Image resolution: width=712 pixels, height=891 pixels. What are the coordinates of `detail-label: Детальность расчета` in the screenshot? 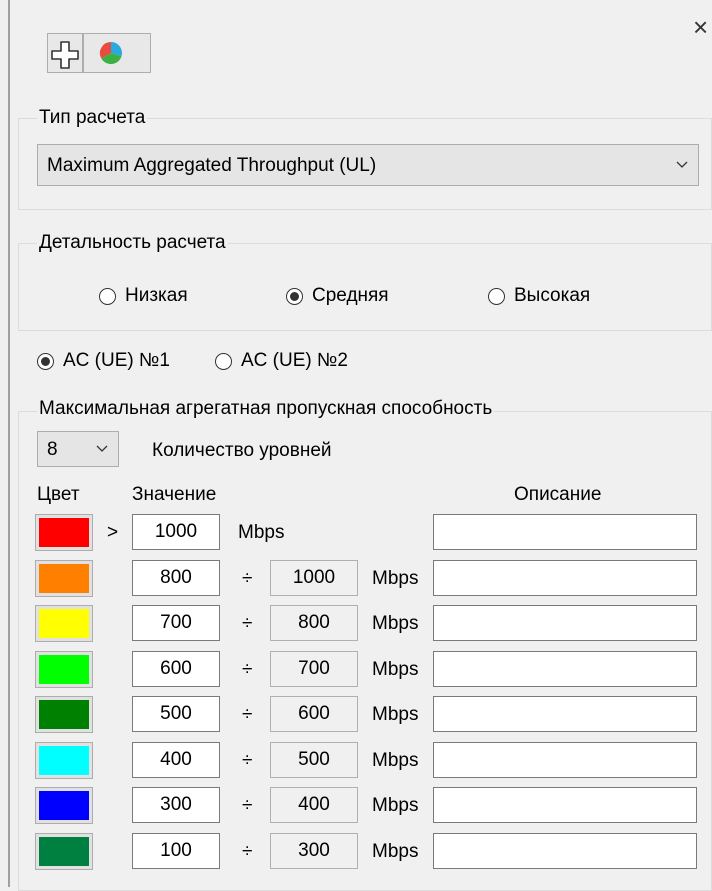 It's located at (132, 243).